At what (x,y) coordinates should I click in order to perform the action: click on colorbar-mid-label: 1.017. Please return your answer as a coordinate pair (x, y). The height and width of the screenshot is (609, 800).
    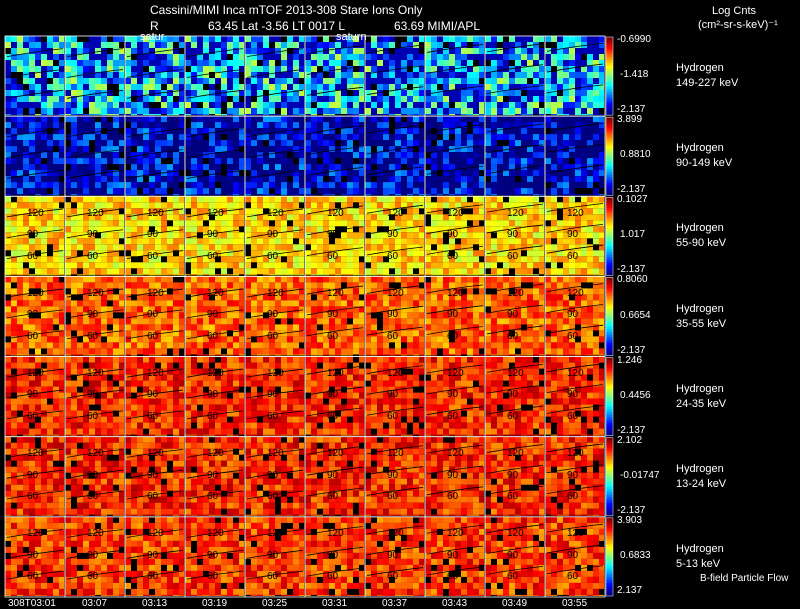
    Looking at the image, I should click on (633, 235).